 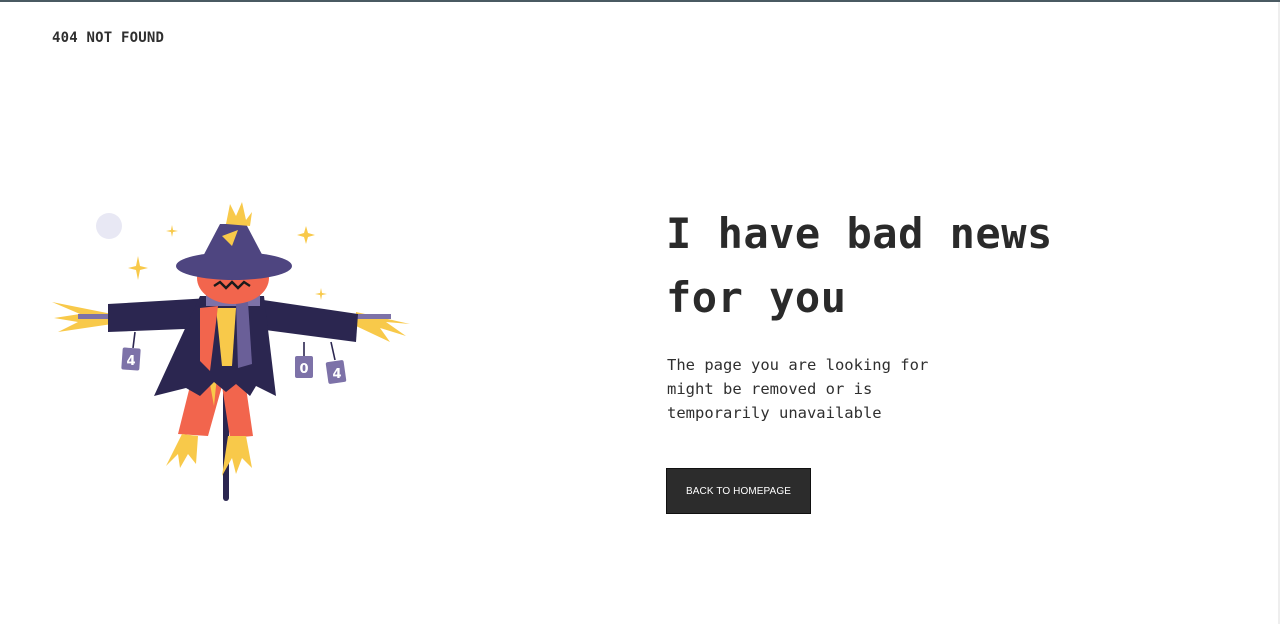 I want to click on error-headline: I have bad news for you, so click(x=859, y=265).